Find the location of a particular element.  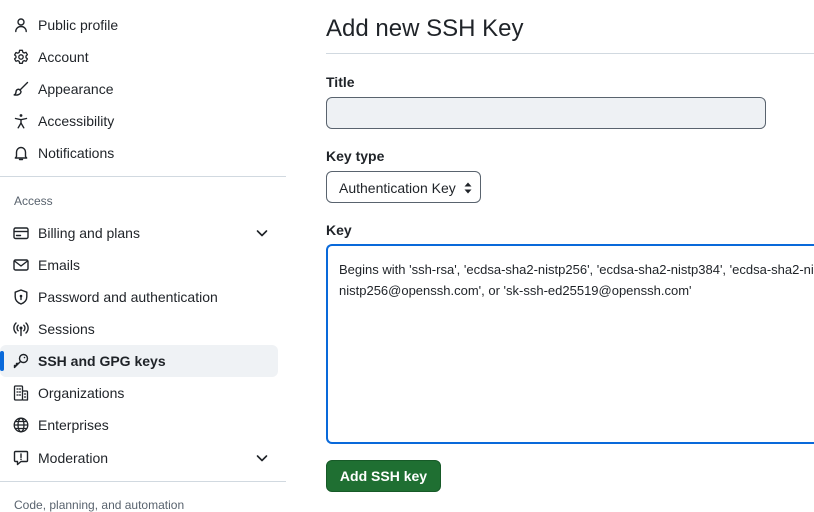

sidebar-item-label: Enterprises is located at coordinates (73, 425).